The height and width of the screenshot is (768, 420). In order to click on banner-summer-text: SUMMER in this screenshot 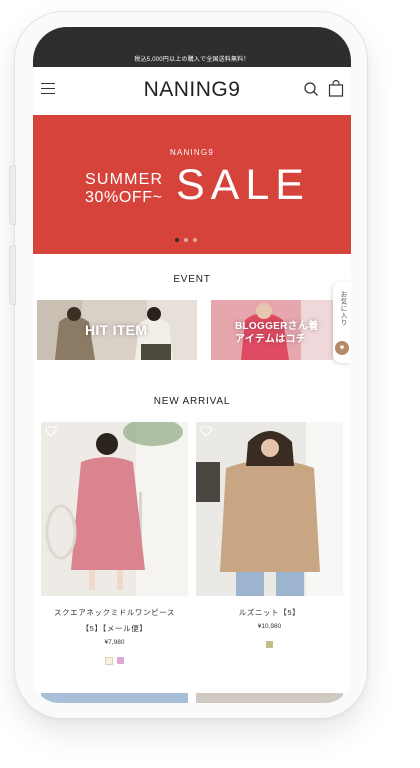, I will do `click(124, 179)`.